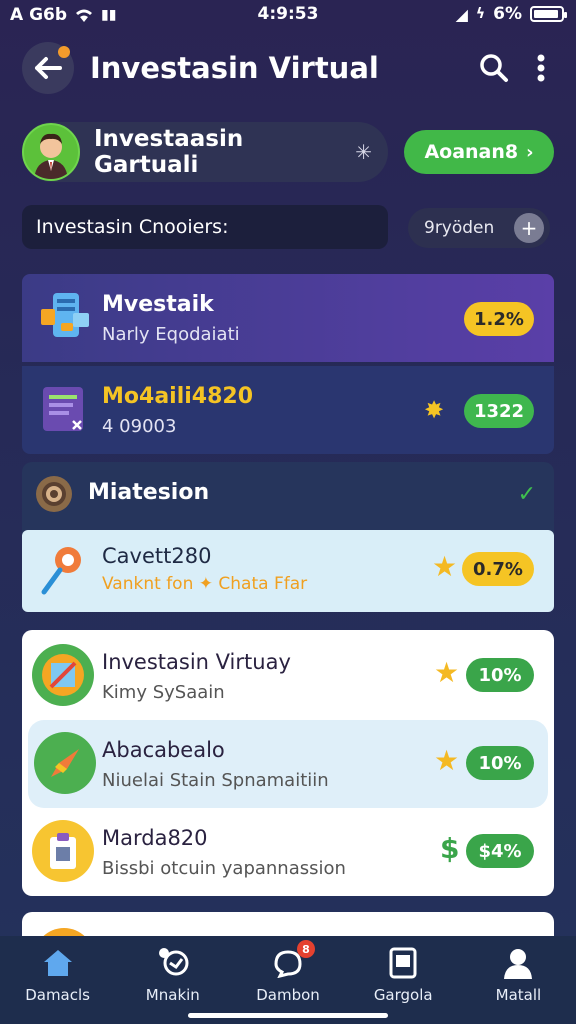 The image size is (576, 1024). I want to click on notification-badge: 8, so click(306, 949).